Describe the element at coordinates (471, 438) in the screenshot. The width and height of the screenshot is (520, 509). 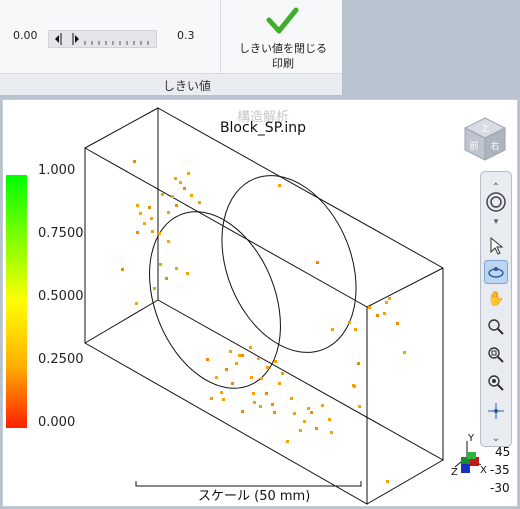
I see `axis-y-letter: Y` at that location.